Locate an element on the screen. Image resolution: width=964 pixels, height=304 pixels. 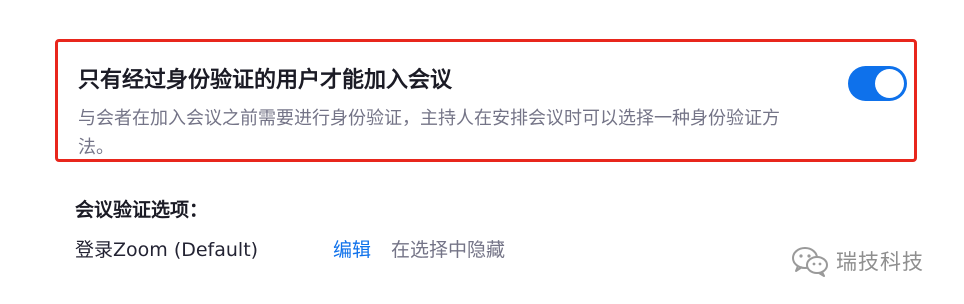
auth-option-name: 登录Zoom (Default) is located at coordinates (167, 250).